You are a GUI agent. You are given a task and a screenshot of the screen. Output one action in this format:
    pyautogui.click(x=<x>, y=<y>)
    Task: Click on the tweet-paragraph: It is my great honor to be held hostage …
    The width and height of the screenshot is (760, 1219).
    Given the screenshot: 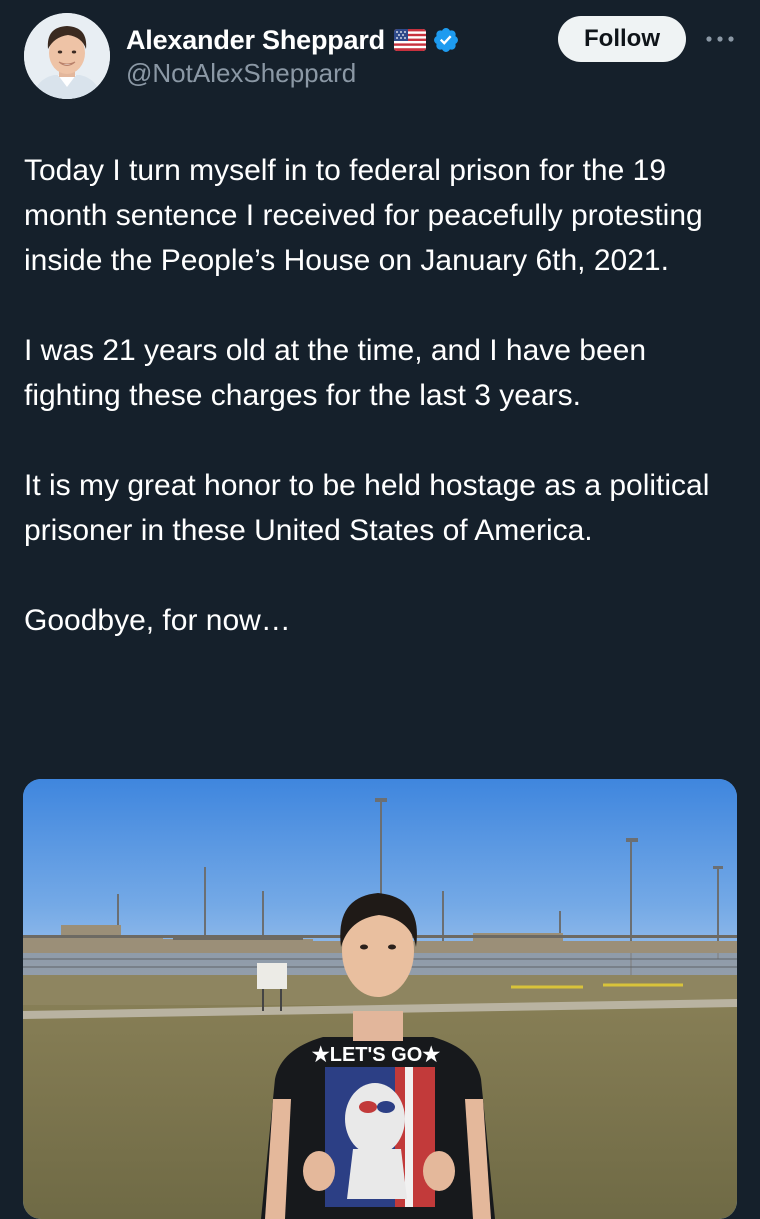 What is the action you would take?
    pyautogui.click(x=367, y=508)
    